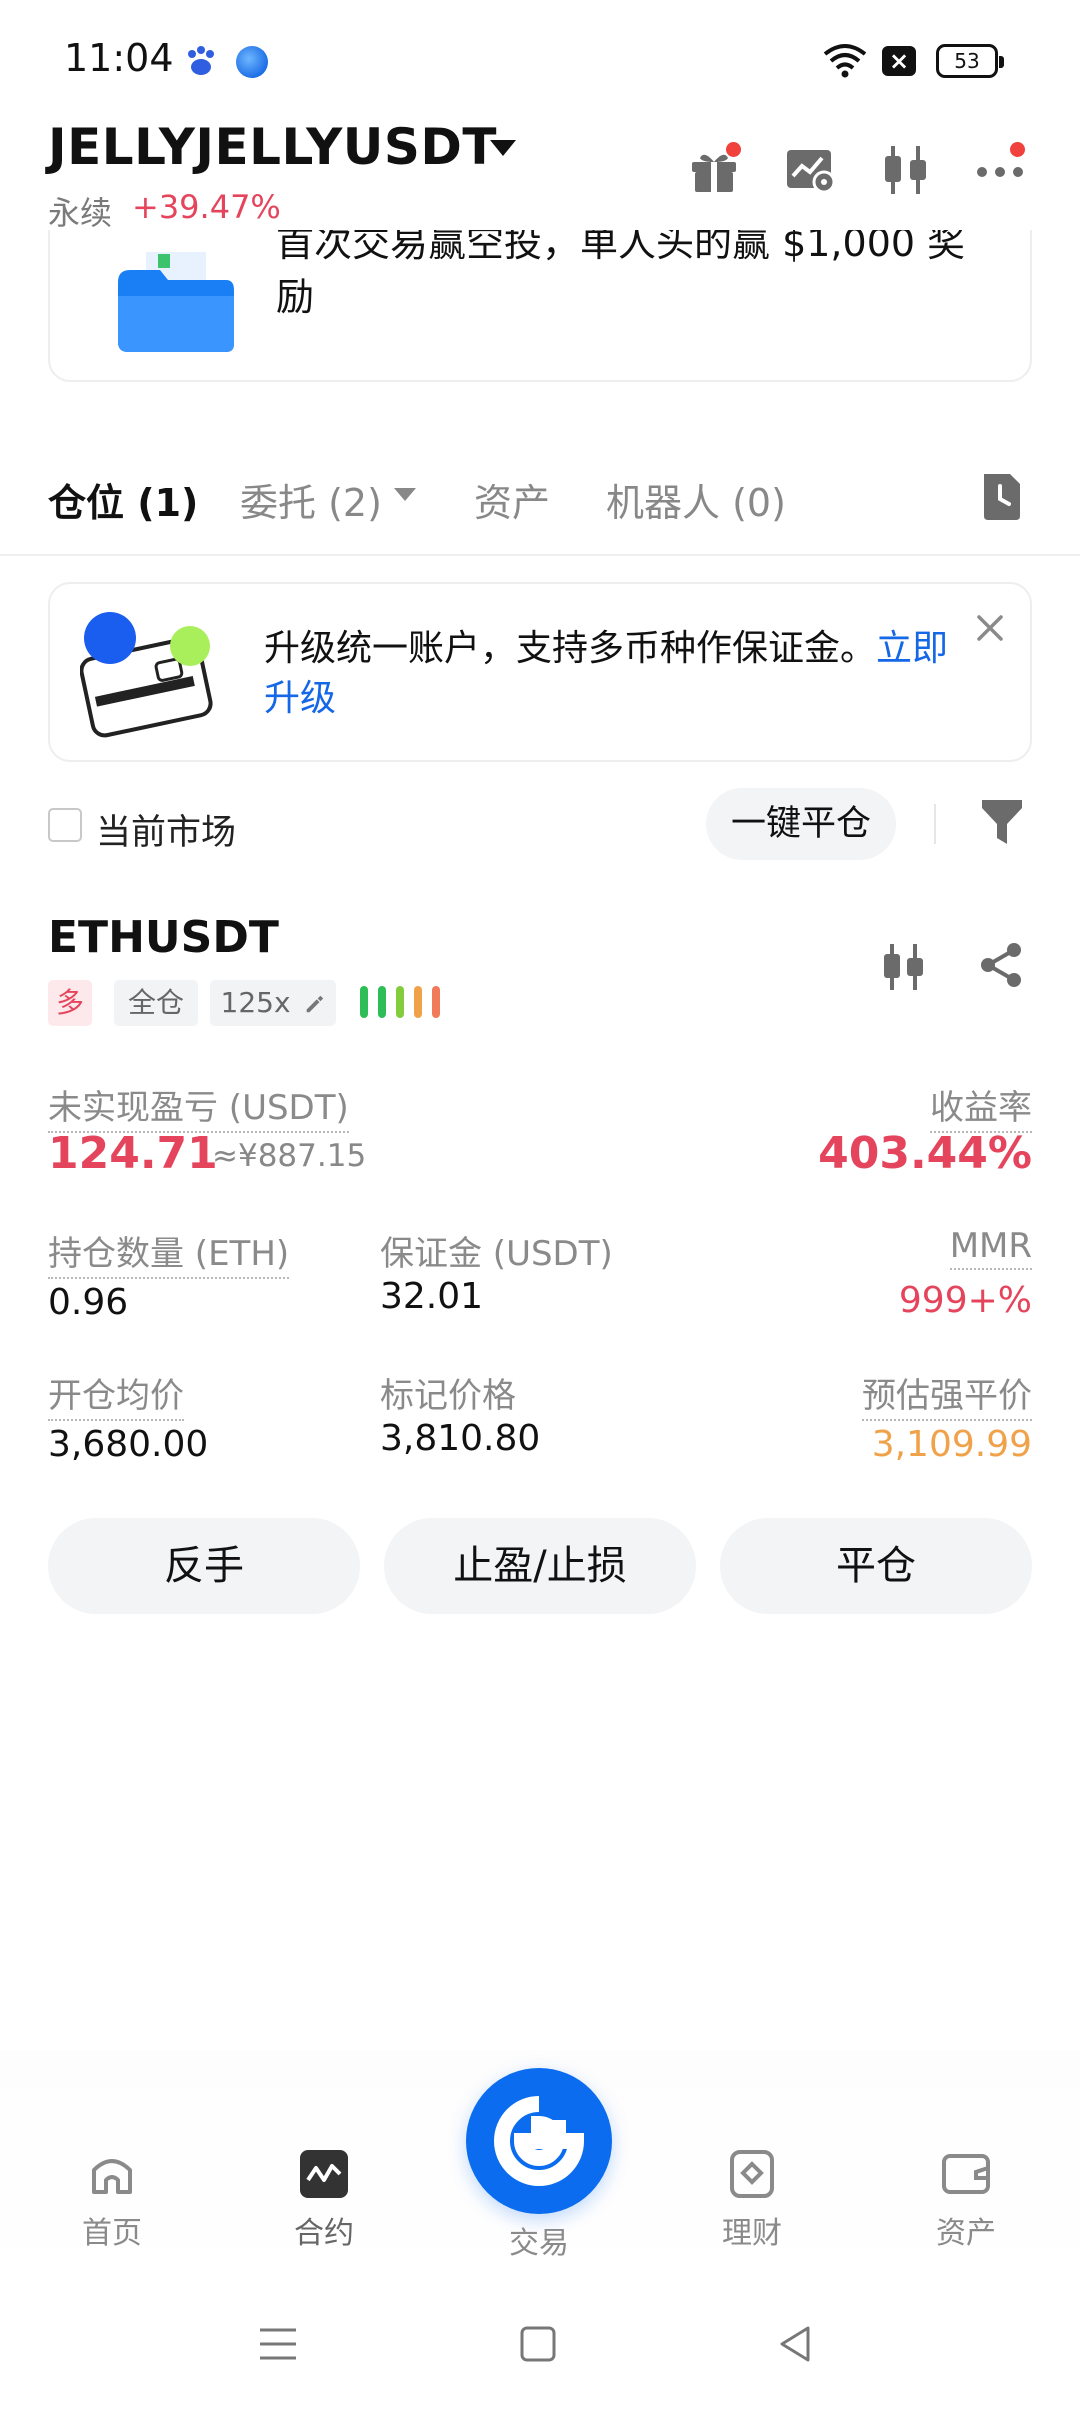 The height and width of the screenshot is (2412, 1080). Describe the element at coordinates (400, 1002) in the screenshot. I see `risk-level-indicator` at that location.